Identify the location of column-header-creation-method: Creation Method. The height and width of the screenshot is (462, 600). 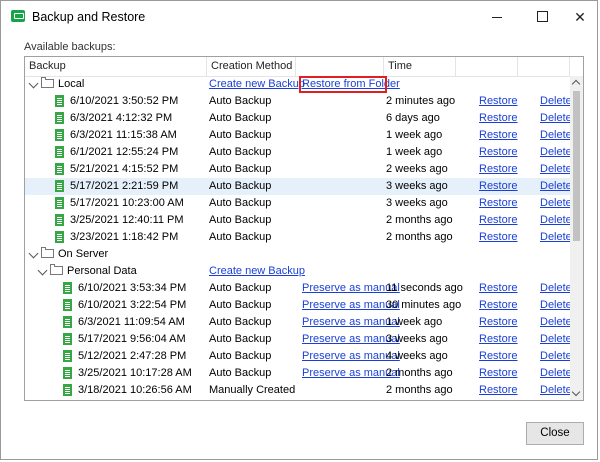
(251, 66).